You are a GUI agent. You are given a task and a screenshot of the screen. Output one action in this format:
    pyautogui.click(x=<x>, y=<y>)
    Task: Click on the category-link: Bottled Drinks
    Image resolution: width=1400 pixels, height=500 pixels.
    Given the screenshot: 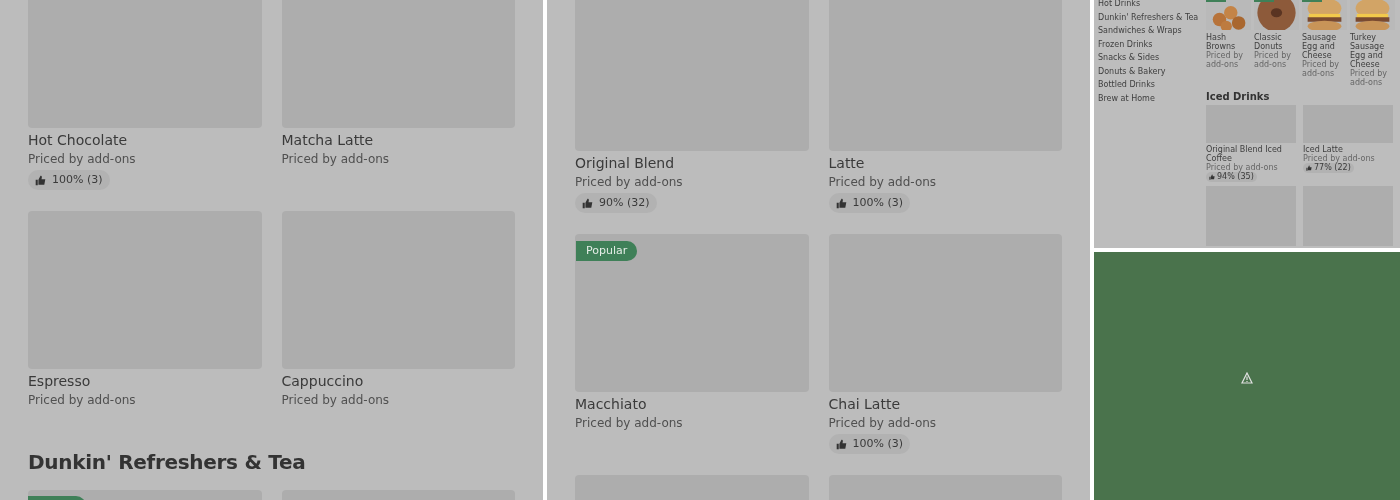 What is the action you would take?
    pyautogui.click(x=1152, y=85)
    